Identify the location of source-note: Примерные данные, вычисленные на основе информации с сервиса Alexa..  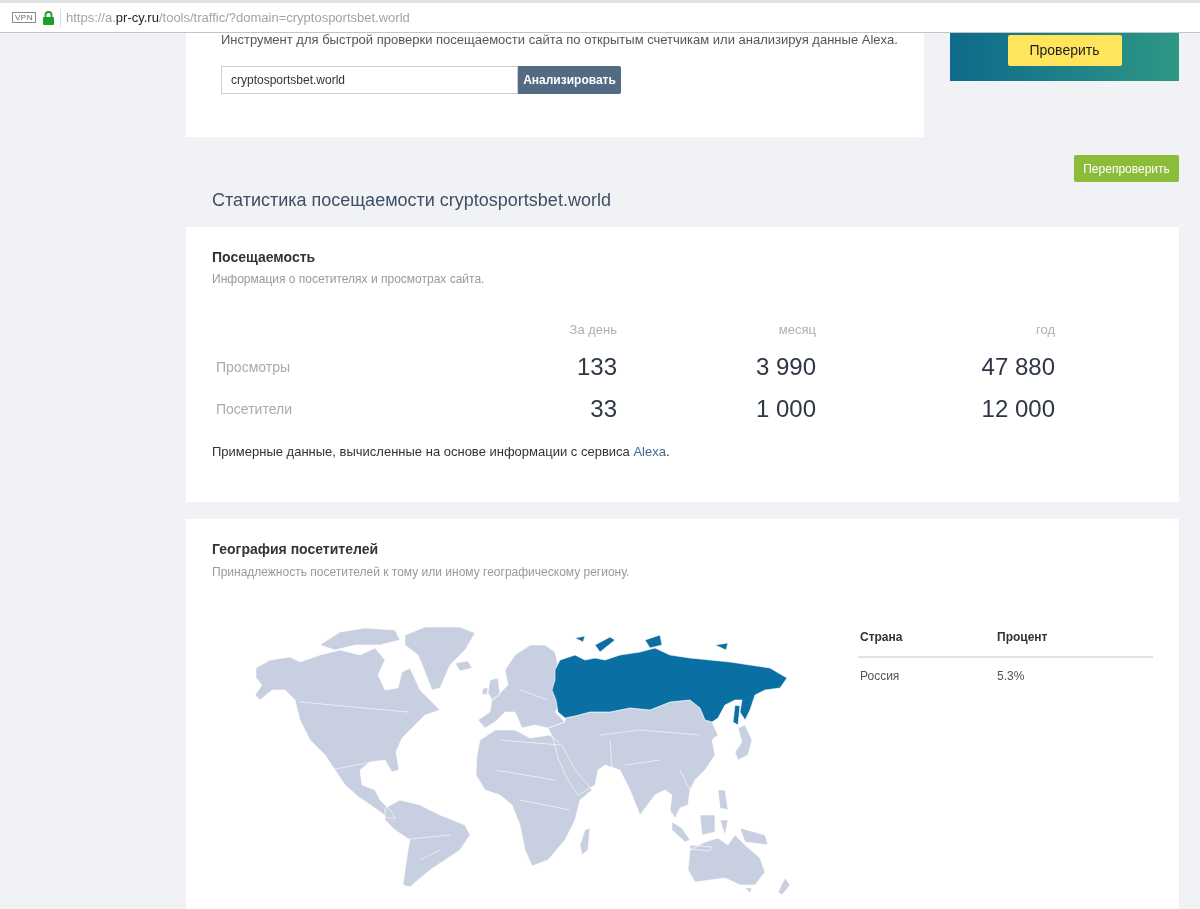
(441, 452).